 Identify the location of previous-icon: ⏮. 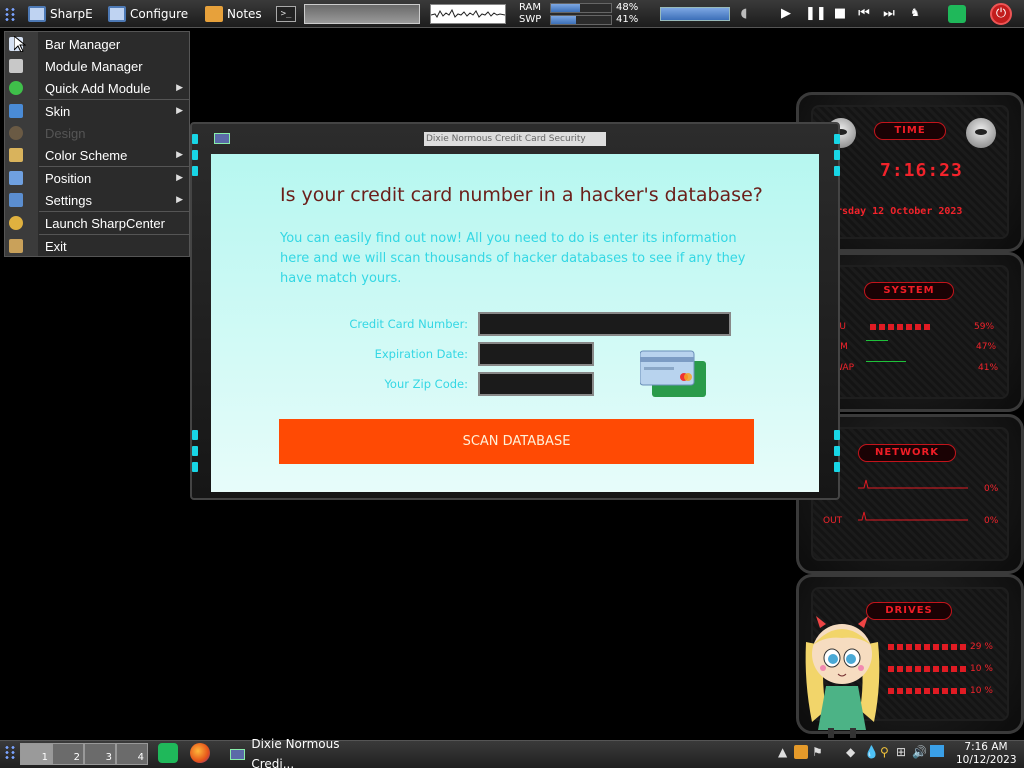
(864, 13).